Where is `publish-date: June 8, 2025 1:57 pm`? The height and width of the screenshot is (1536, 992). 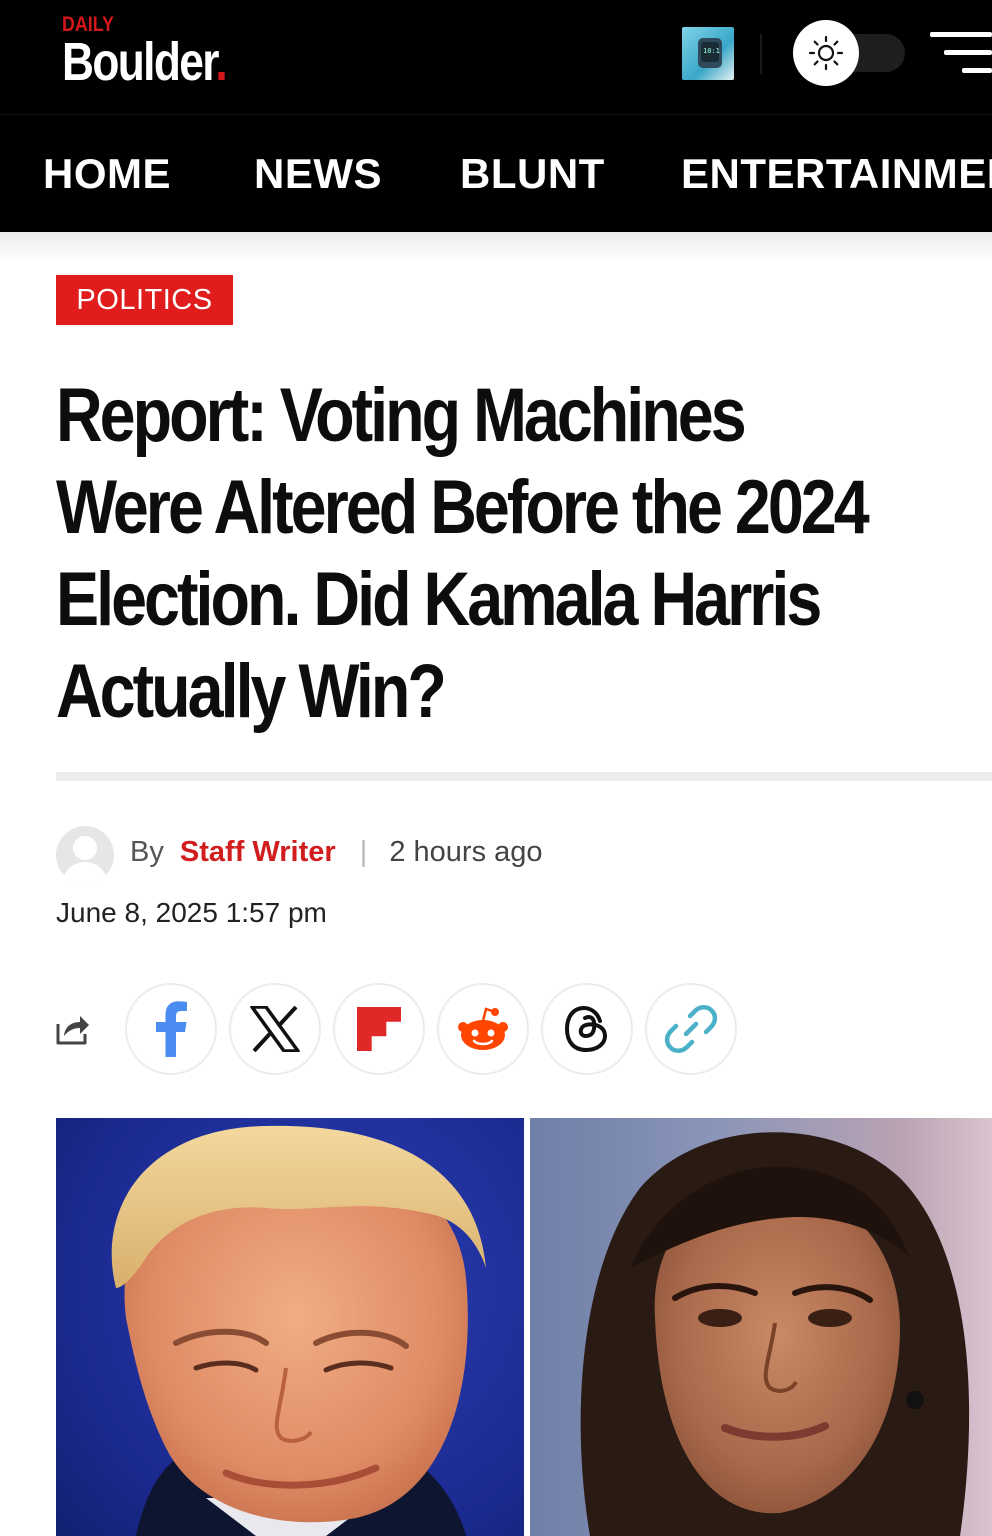
publish-date: June 8, 2025 1:57 pm is located at coordinates (191, 912).